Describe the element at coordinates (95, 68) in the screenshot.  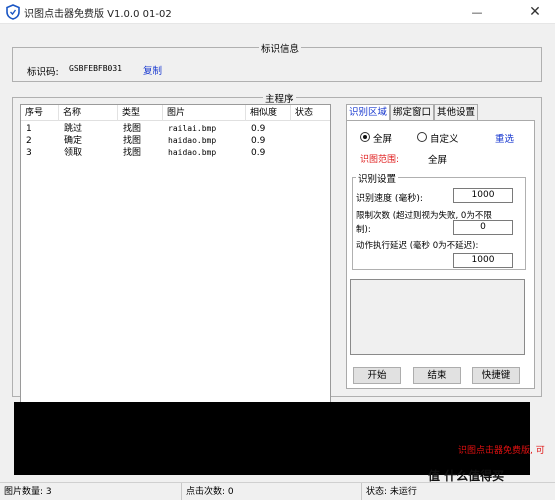
I see `id-code-value: GSBFEBFB031` at that location.